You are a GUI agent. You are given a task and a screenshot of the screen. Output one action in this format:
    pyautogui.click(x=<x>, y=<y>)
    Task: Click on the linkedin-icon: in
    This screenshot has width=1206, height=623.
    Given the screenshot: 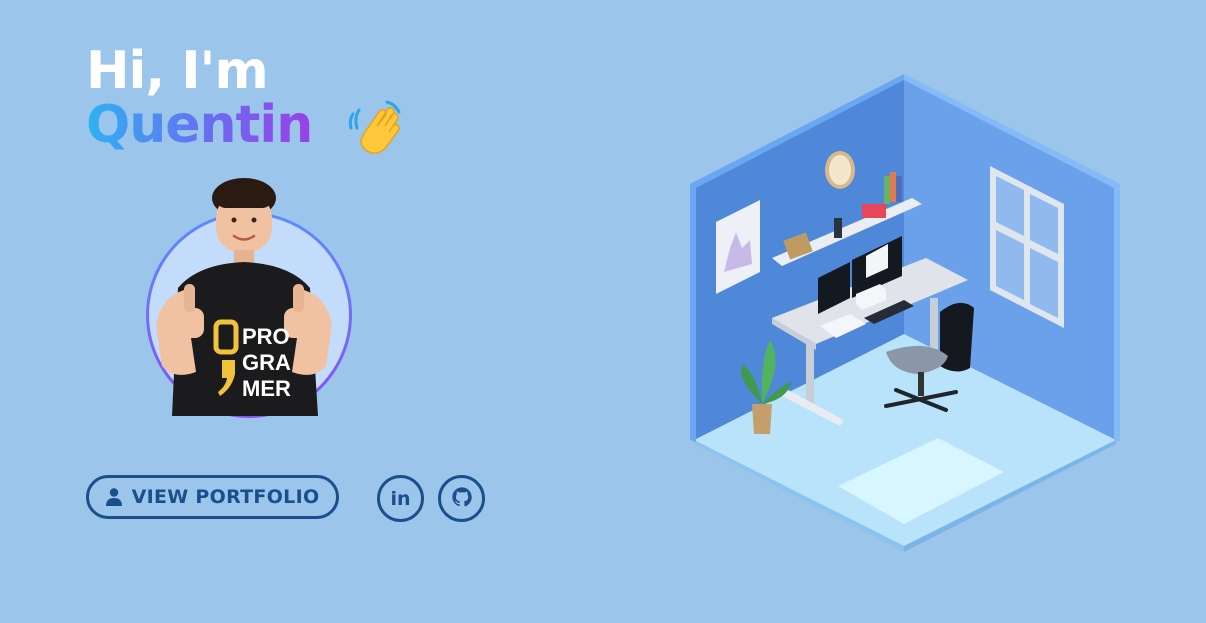 What is the action you would take?
    pyautogui.click(x=400, y=498)
    